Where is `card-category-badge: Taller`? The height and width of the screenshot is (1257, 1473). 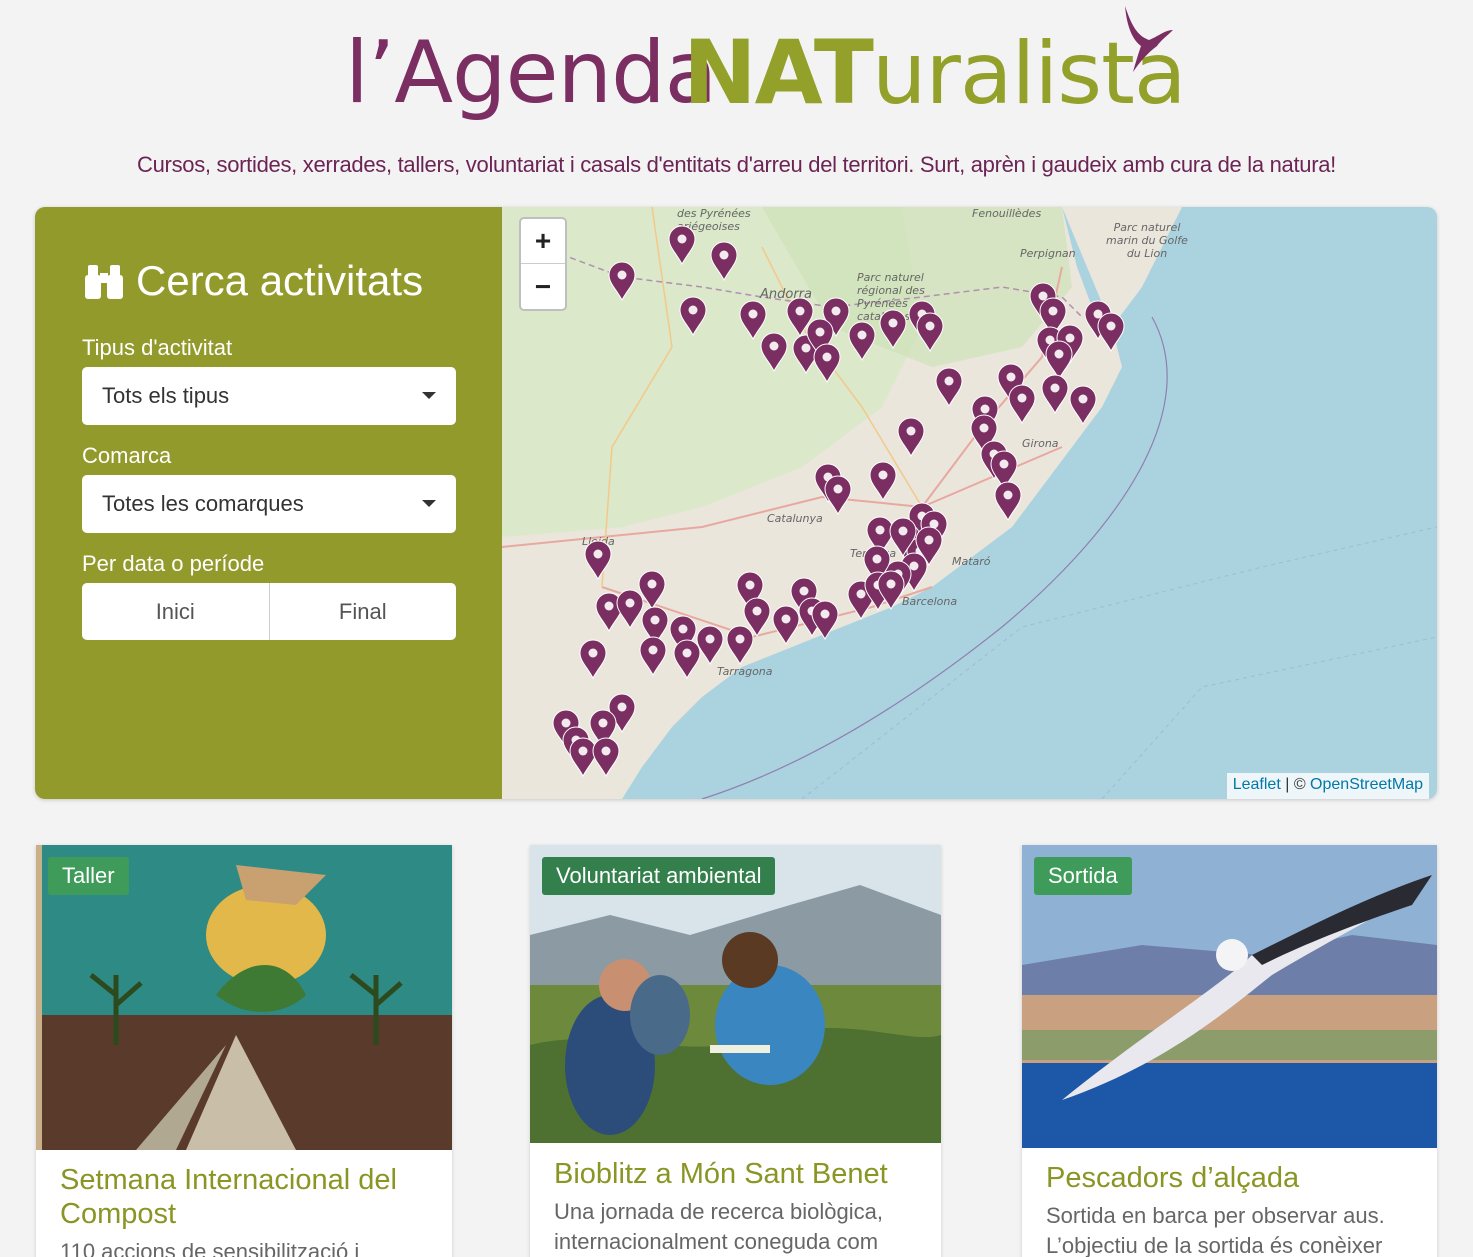
card-category-badge: Taller is located at coordinates (88, 876).